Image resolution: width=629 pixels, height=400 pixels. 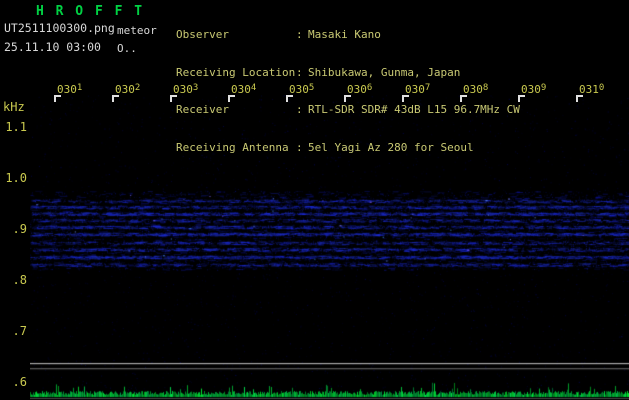 What do you see at coordinates (59, 28) in the screenshot?
I see `capture-filename: UT2511100300.png` at bounding box center [59, 28].